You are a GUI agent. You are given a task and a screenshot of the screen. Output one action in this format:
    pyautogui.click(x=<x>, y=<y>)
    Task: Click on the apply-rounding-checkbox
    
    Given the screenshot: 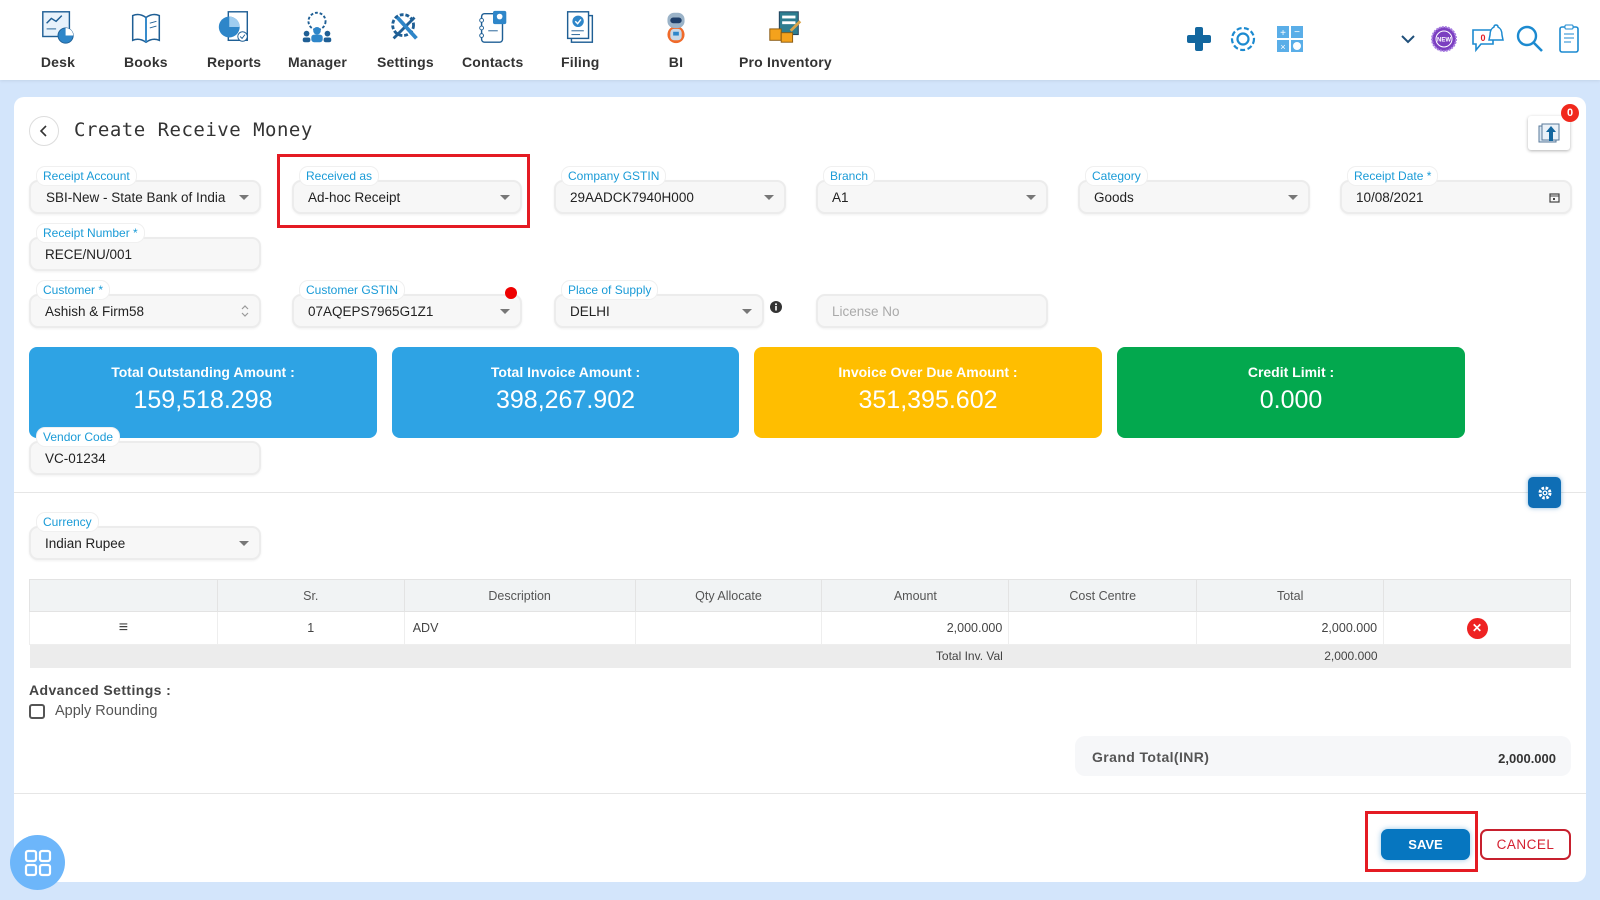 What is the action you would take?
    pyautogui.click(x=37, y=711)
    